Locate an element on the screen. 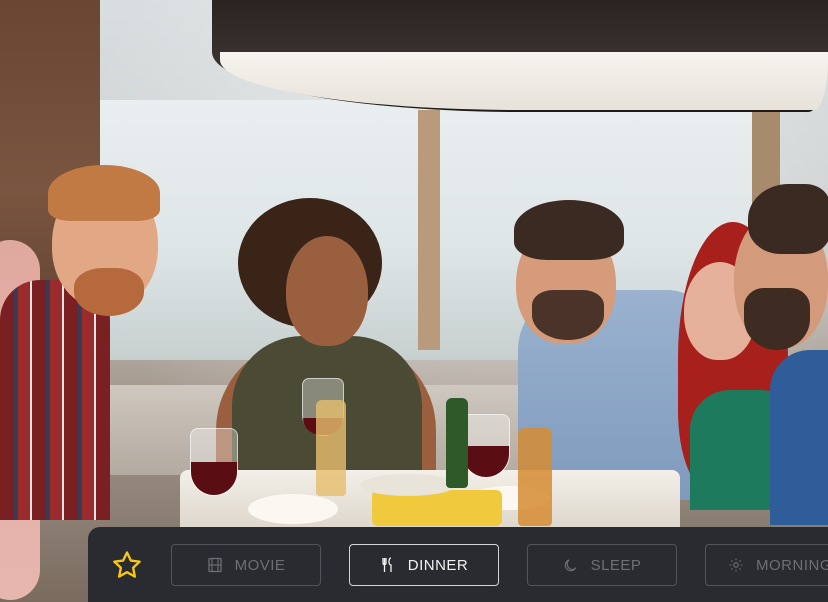 Image resolution: width=828 pixels, height=602 pixels. favorite-button is located at coordinates (127, 565).